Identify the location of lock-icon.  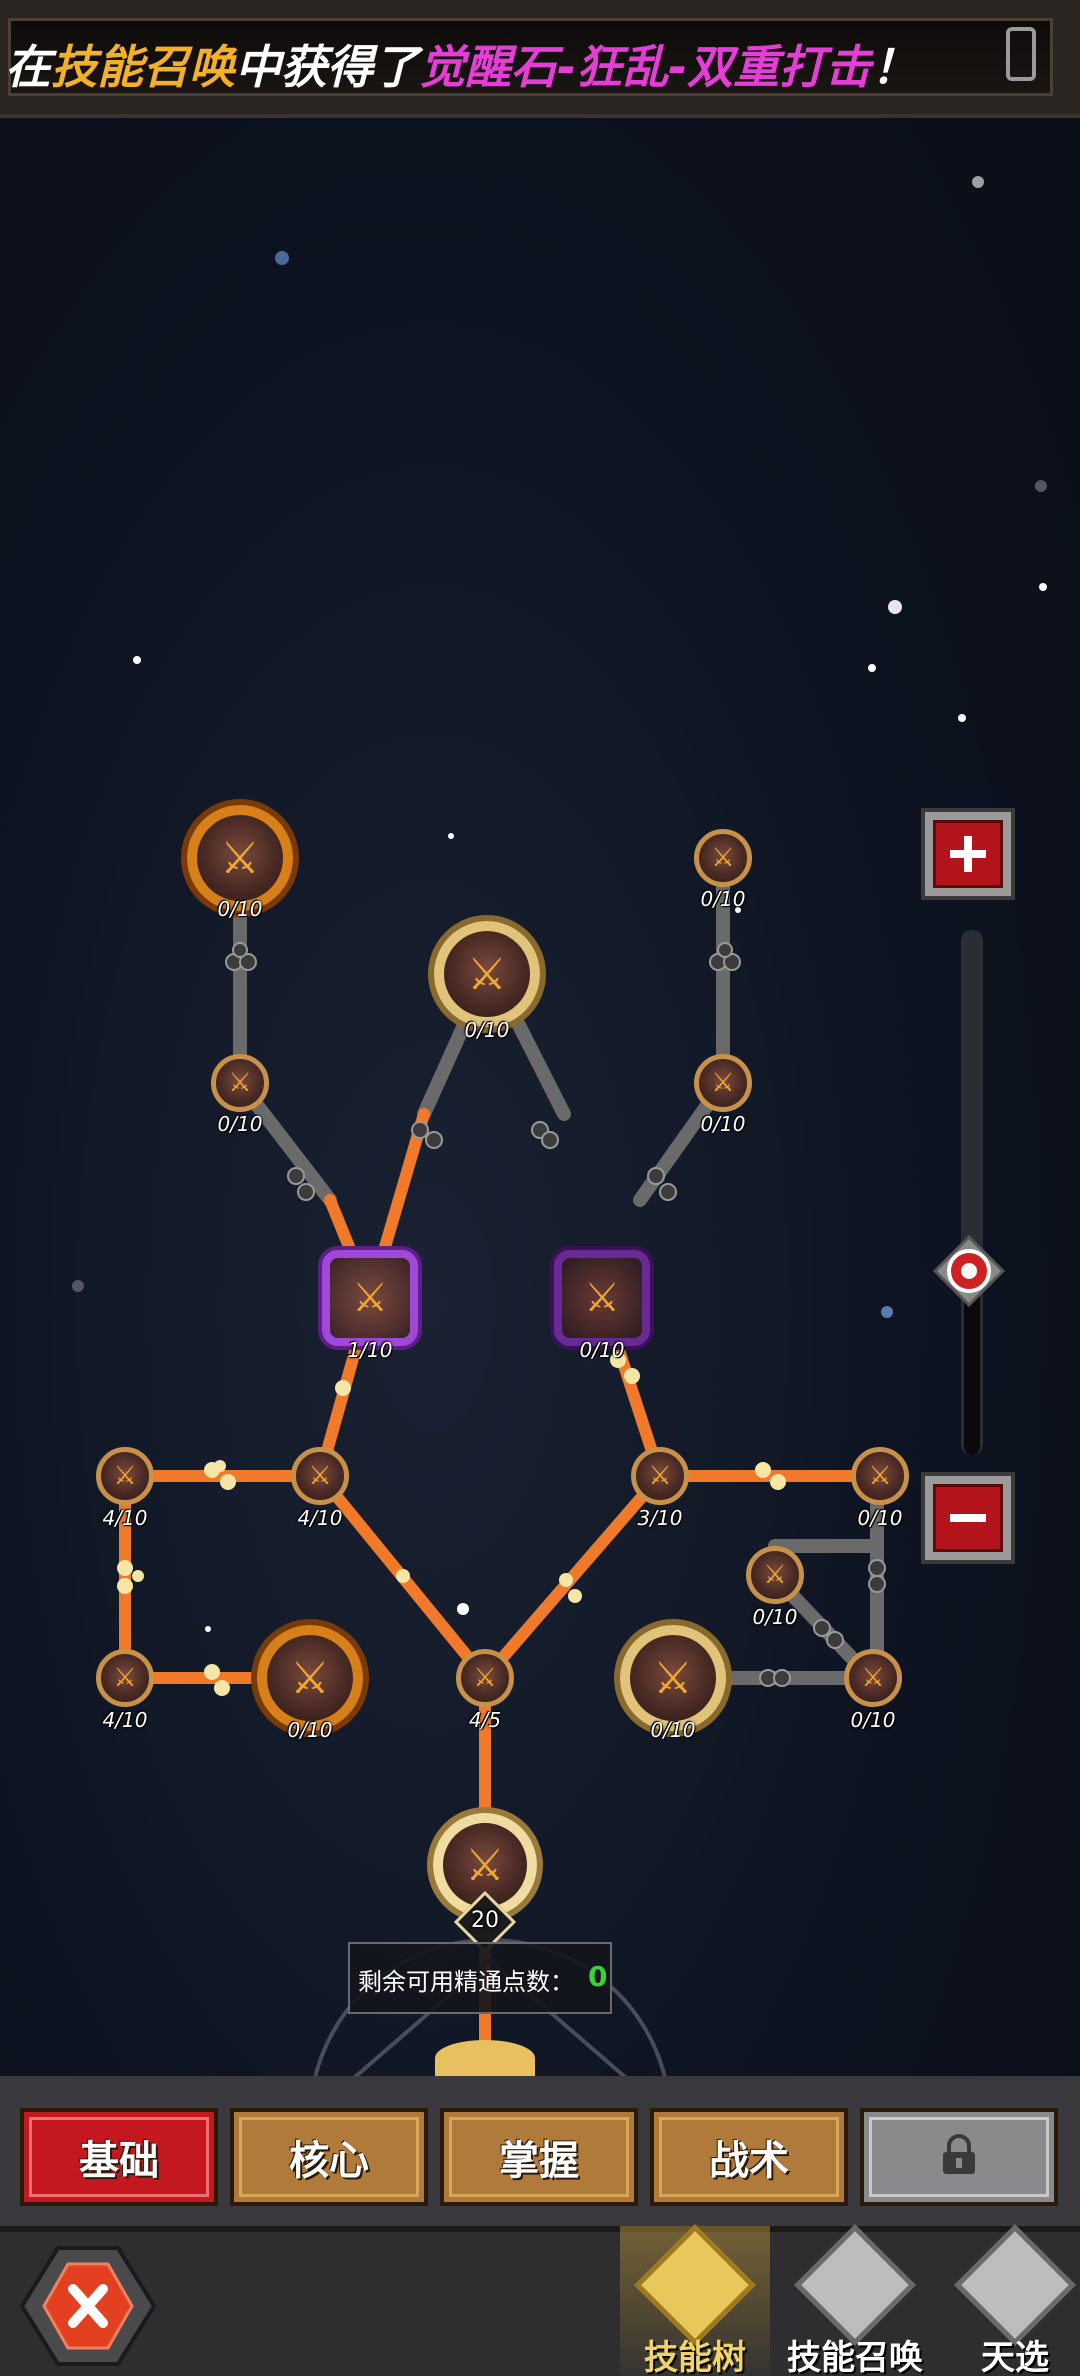
(959, 2157).